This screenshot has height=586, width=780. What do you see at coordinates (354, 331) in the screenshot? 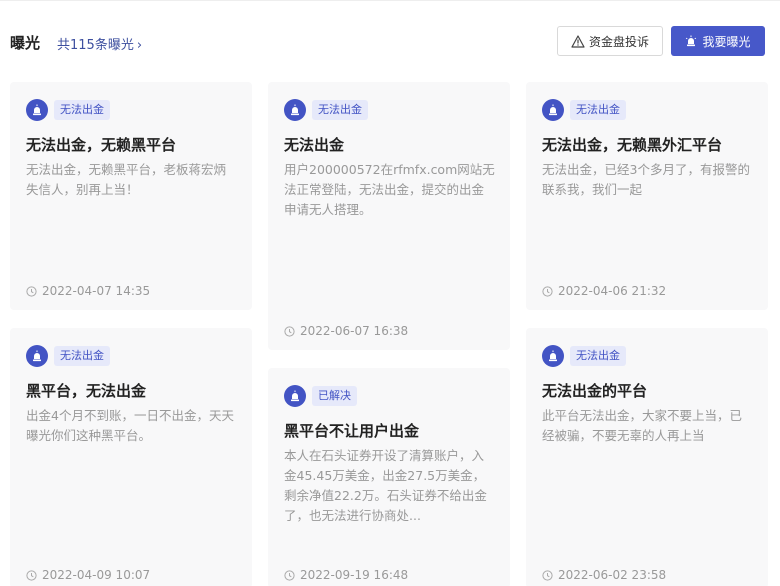
I see `card-time-text: 2022-06-07 16:38` at bounding box center [354, 331].